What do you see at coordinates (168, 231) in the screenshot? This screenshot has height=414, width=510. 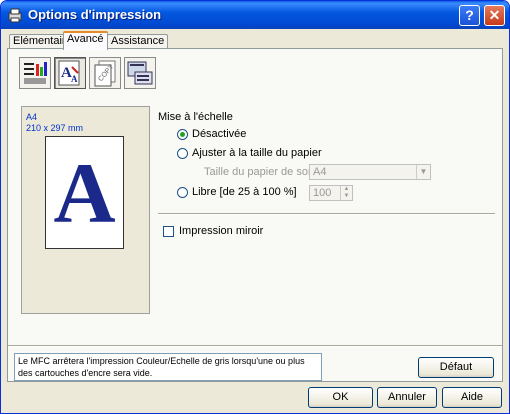 I see `mirror-print-checkbox` at bounding box center [168, 231].